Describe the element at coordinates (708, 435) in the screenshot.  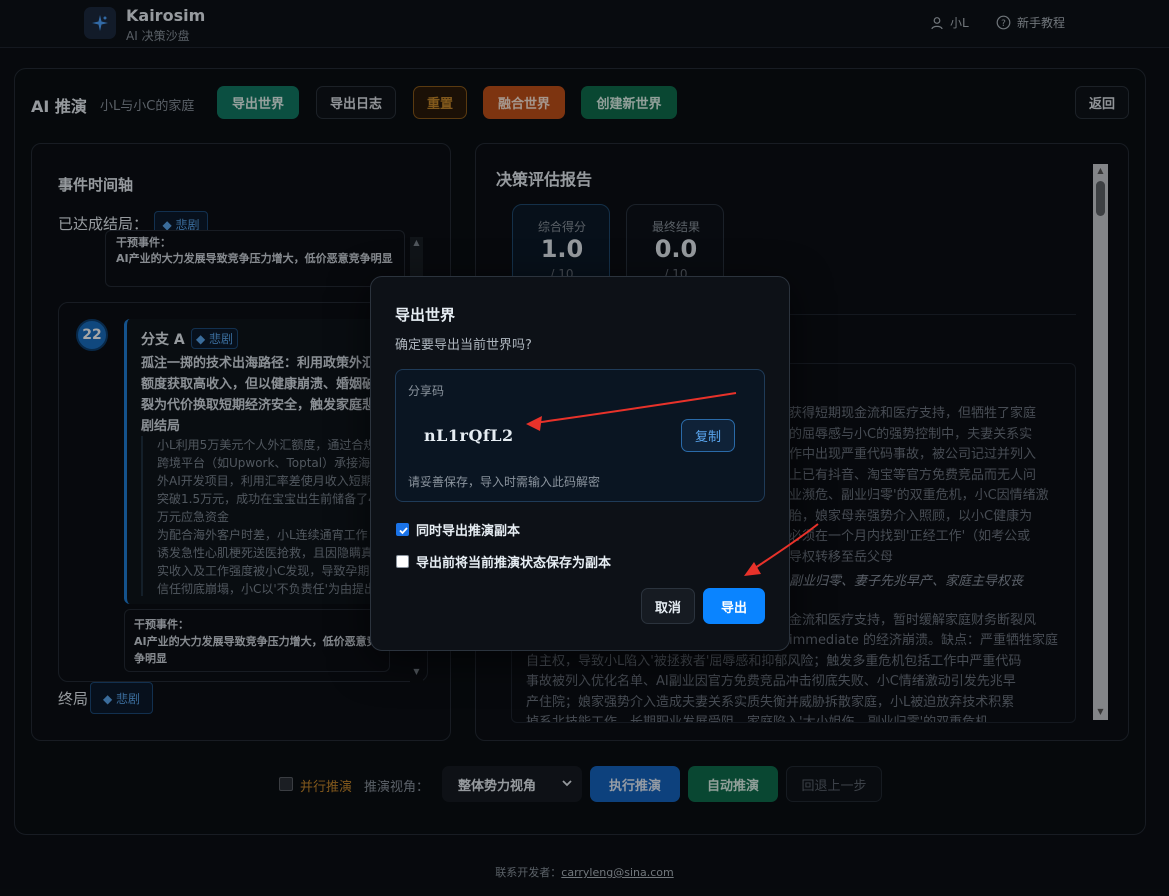
I see `copy-button: 复制` at that location.